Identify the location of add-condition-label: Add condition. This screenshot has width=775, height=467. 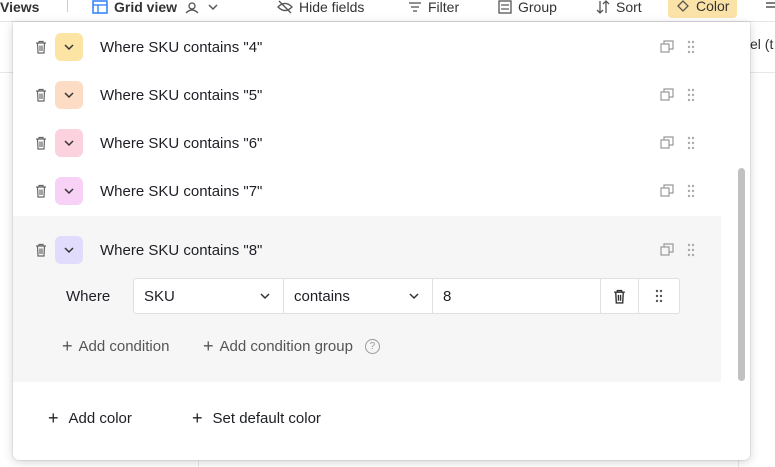
(124, 346).